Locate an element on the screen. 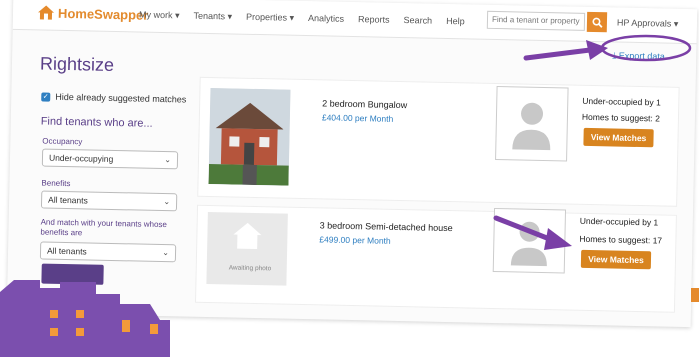  menu-reports: Reports is located at coordinates (374, 20).